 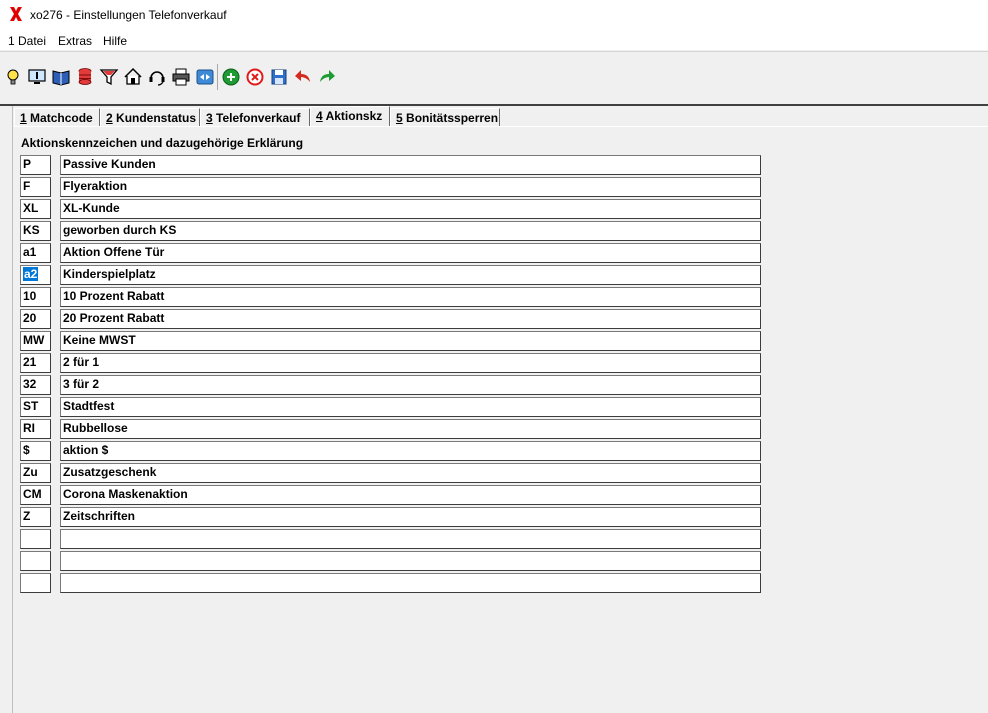 What do you see at coordinates (35, 451) in the screenshot?
I see `code-field: $` at bounding box center [35, 451].